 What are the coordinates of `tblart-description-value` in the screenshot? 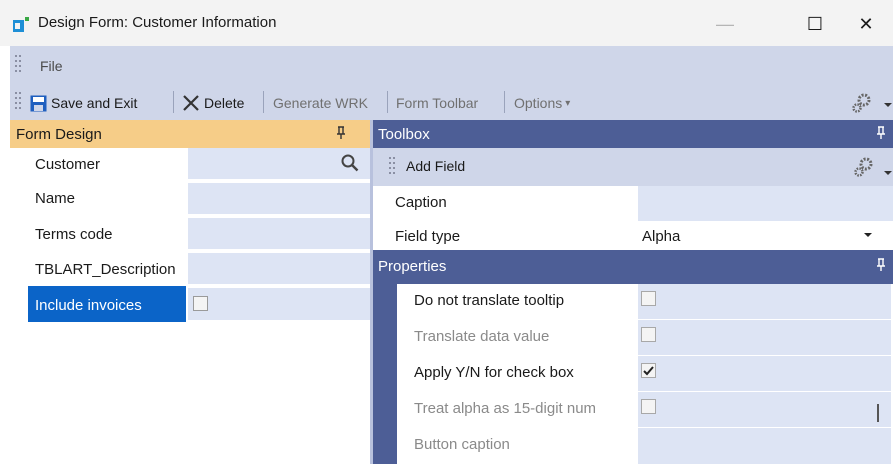 It's located at (279, 269).